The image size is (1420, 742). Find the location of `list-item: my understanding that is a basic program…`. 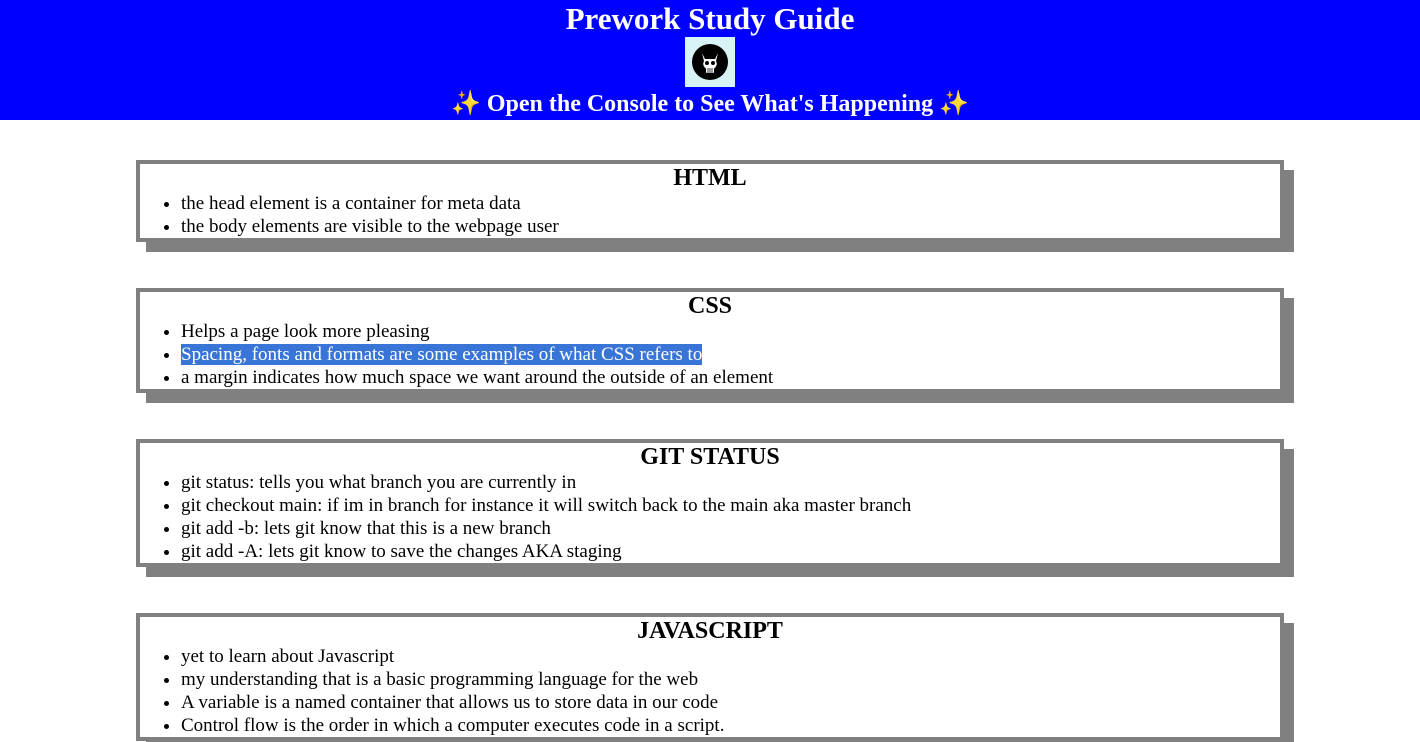

list-item: my understanding that is a basic program… is located at coordinates (730, 679).